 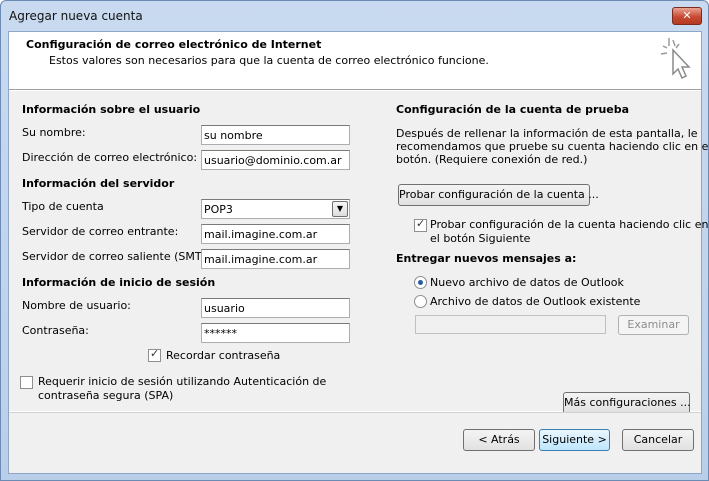 I want to click on email-input: usuario@dominio.com.ar, so click(x=275, y=160).